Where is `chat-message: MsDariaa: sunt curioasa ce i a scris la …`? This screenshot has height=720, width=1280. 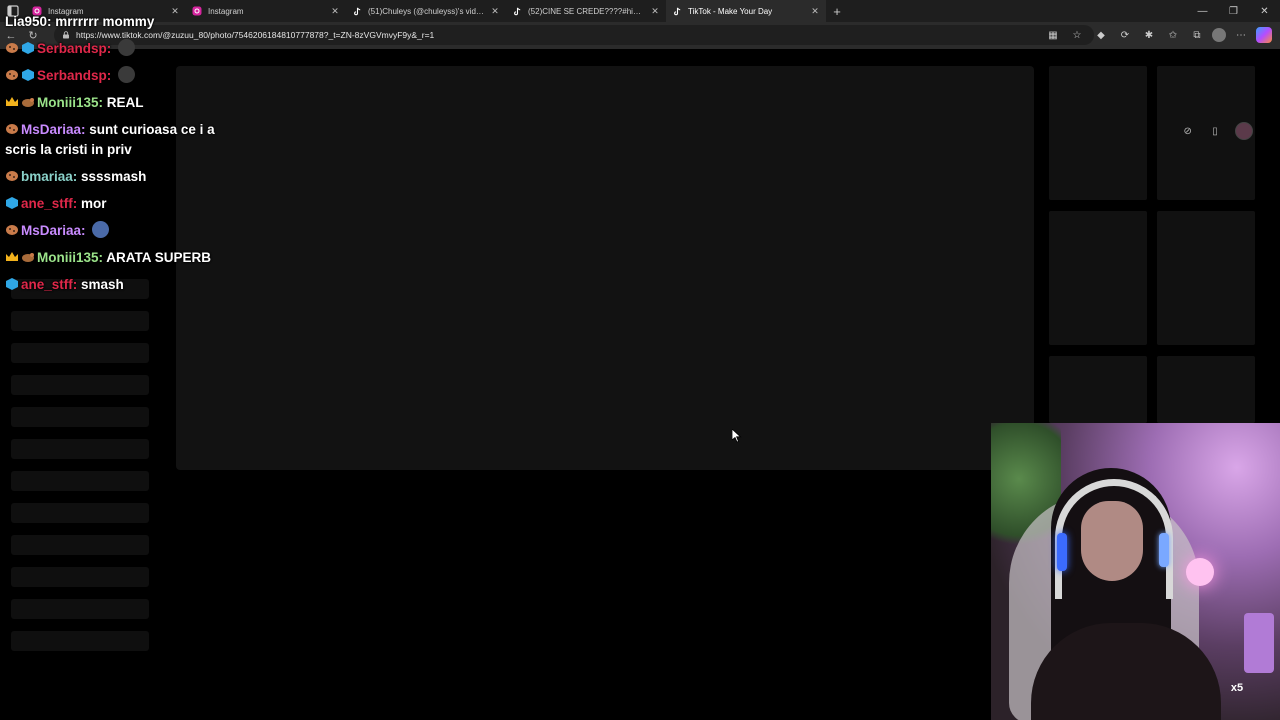
chat-message: MsDariaa: sunt curioasa ce i a scris la … is located at coordinates (125, 140).